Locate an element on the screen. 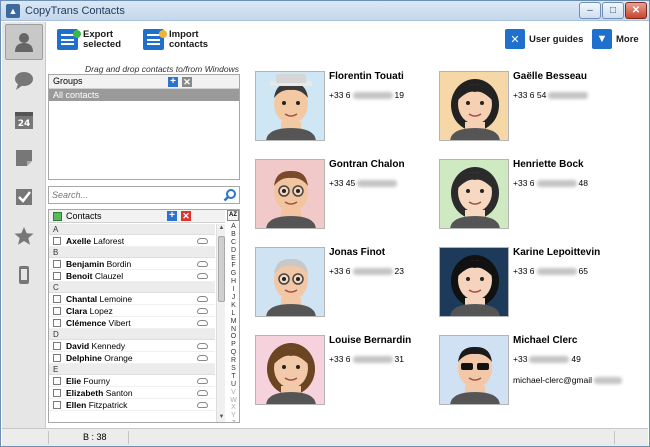 The width and height of the screenshot is (650, 447). alphabet-letter: A is located at coordinates (233, 227).